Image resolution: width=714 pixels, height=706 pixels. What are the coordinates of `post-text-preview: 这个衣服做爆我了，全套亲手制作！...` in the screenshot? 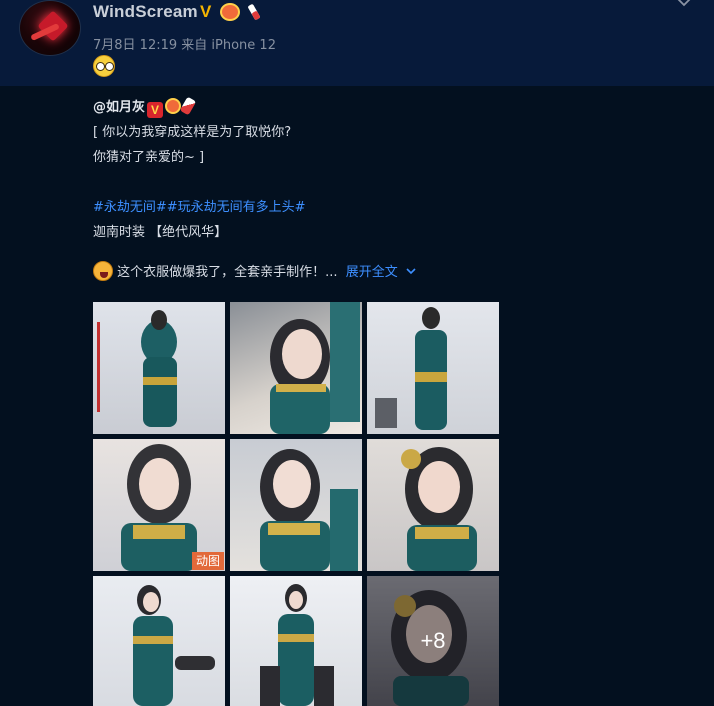 It's located at (227, 272).